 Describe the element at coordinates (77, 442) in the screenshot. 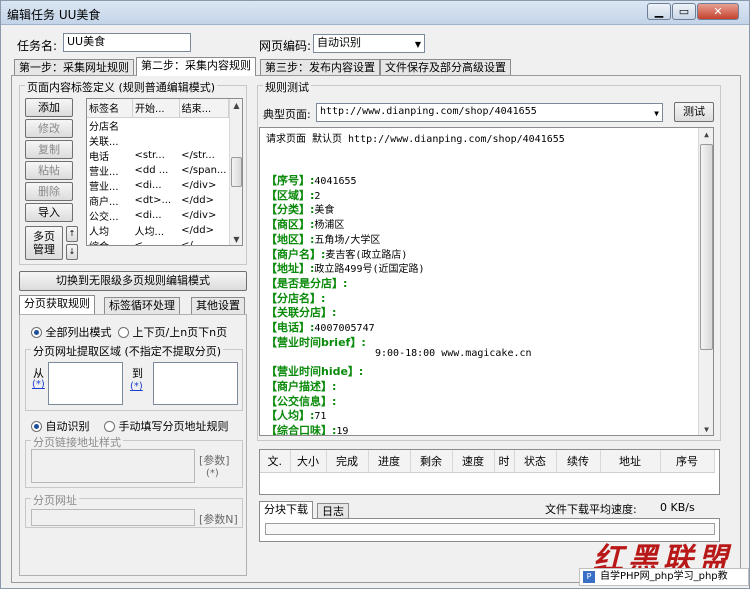

I see `link-style-title: 分页链接地址样式` at that location.